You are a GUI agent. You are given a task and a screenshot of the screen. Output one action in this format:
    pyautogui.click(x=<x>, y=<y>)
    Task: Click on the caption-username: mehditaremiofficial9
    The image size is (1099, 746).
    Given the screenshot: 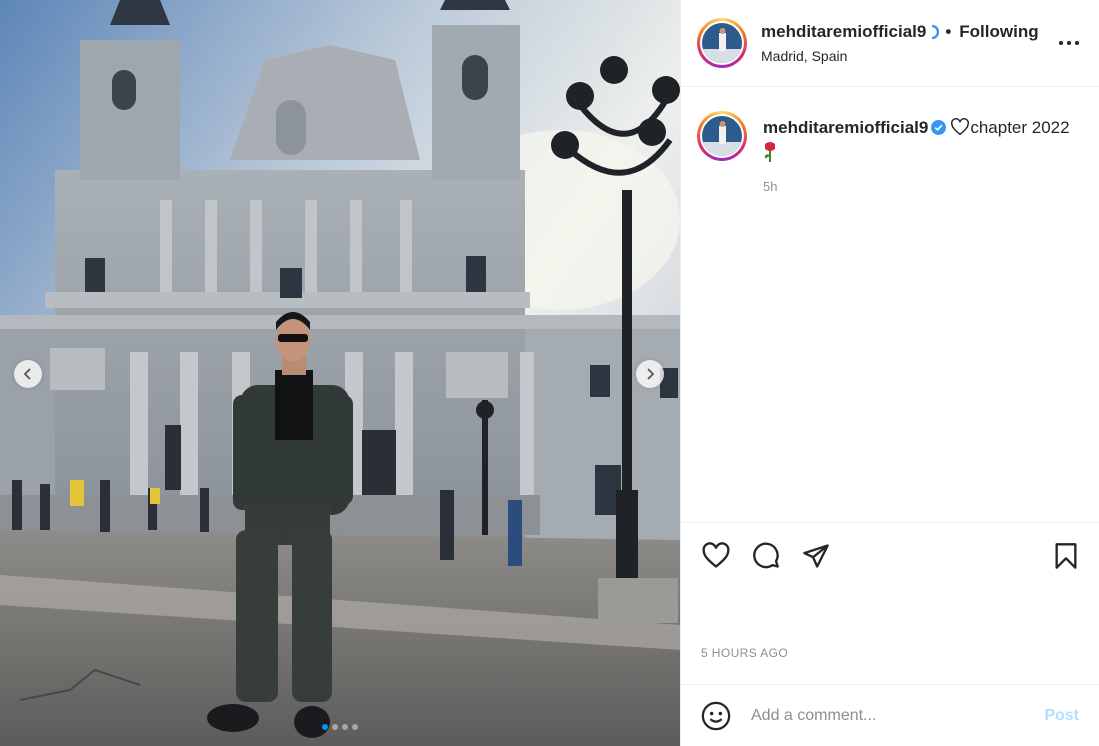 What is the action you would take?
    pyautogui.click(x=845, y=127)
    